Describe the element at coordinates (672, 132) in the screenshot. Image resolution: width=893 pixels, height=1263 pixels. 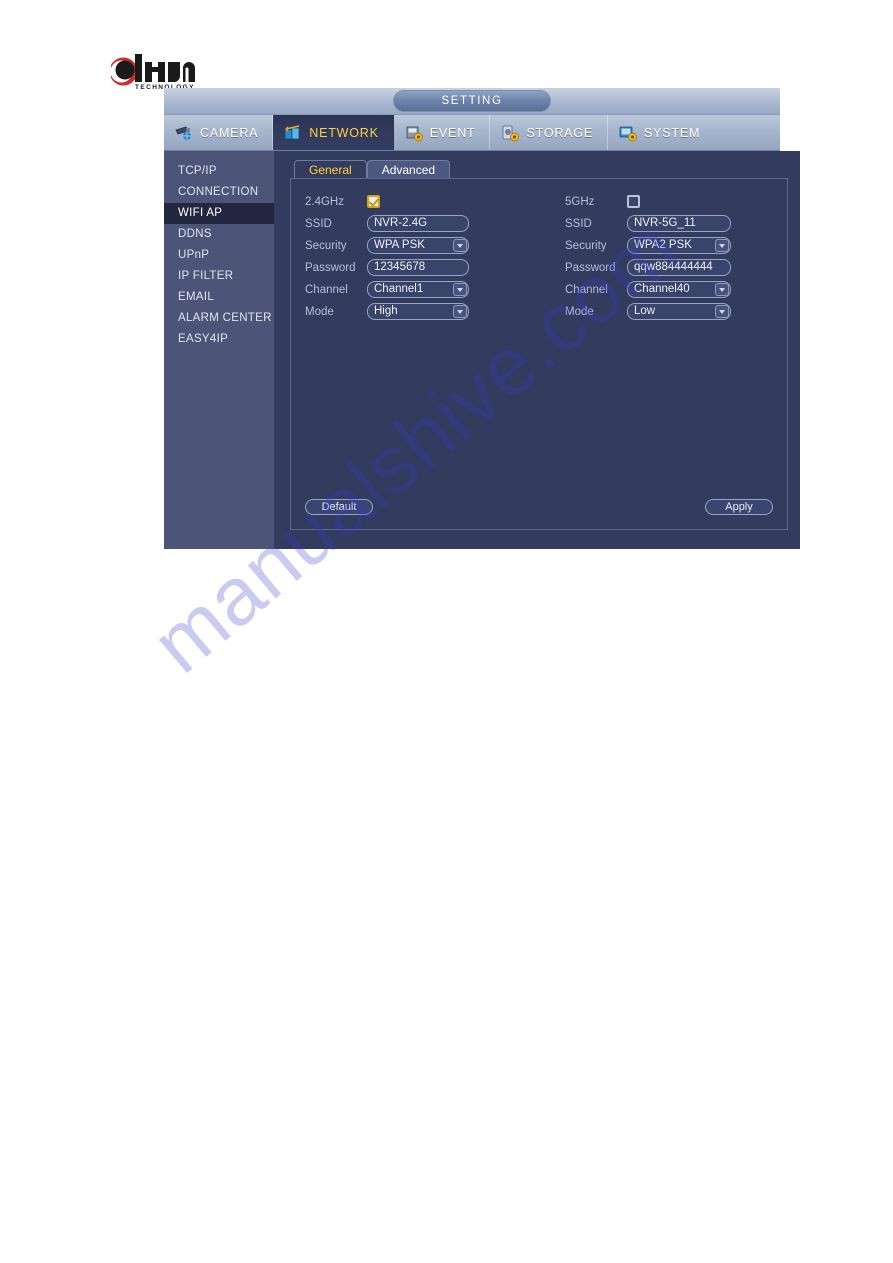
I see `tab-system-label: SYSTEM` at that location.